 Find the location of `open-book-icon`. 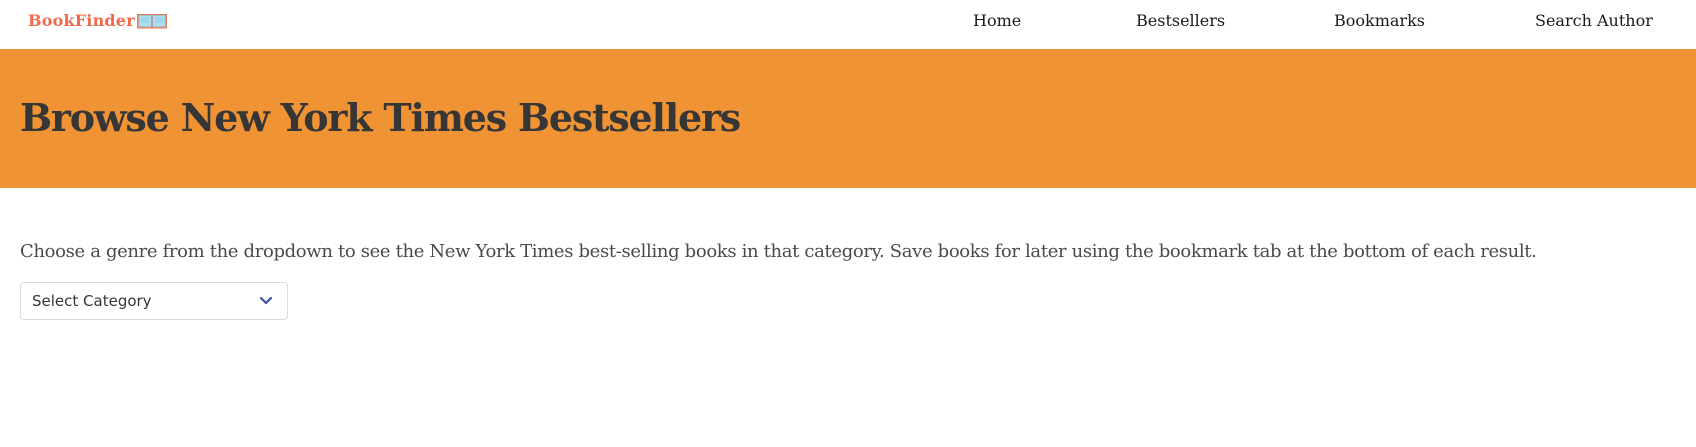

open-book-icon is located at coordinates (151, 21).